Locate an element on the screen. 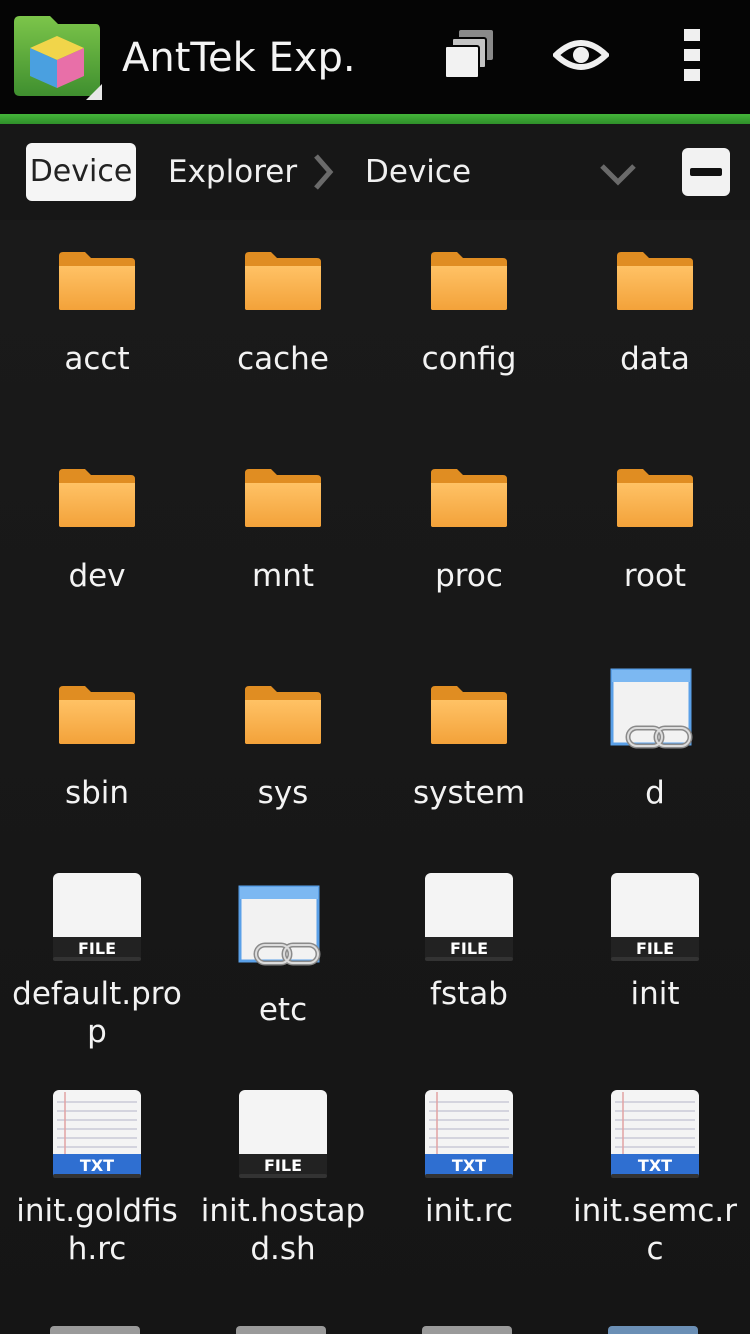 Image resolution: width=750 pixels, height=1334 pixels. item-name: init.semc.rc is located at coordinates (655, 1230).